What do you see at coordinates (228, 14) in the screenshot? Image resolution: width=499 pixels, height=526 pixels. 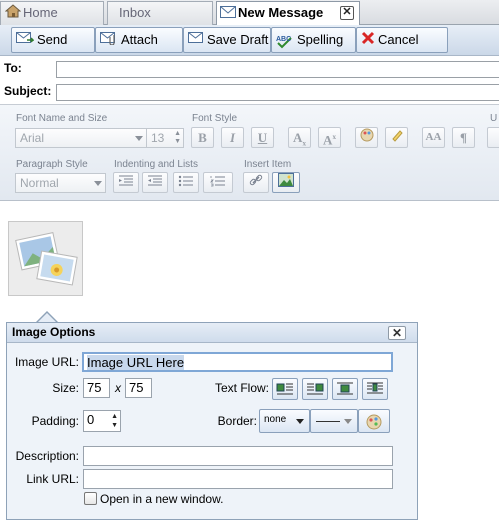 I see `envelope-icon` at bounding box center [228, 14].